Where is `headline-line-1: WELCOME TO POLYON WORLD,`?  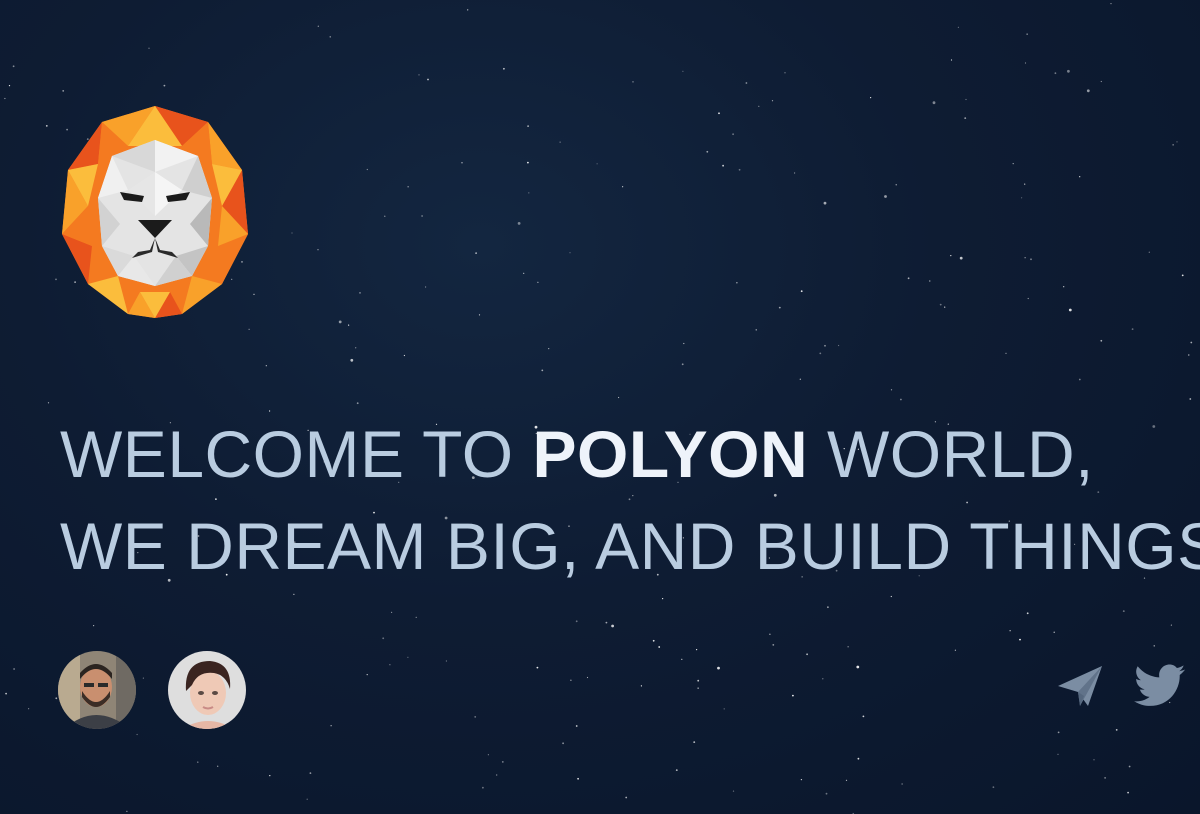 headline-line-1: WELCOME TO POLYON WORLD, is located at coordinates (630, 454).